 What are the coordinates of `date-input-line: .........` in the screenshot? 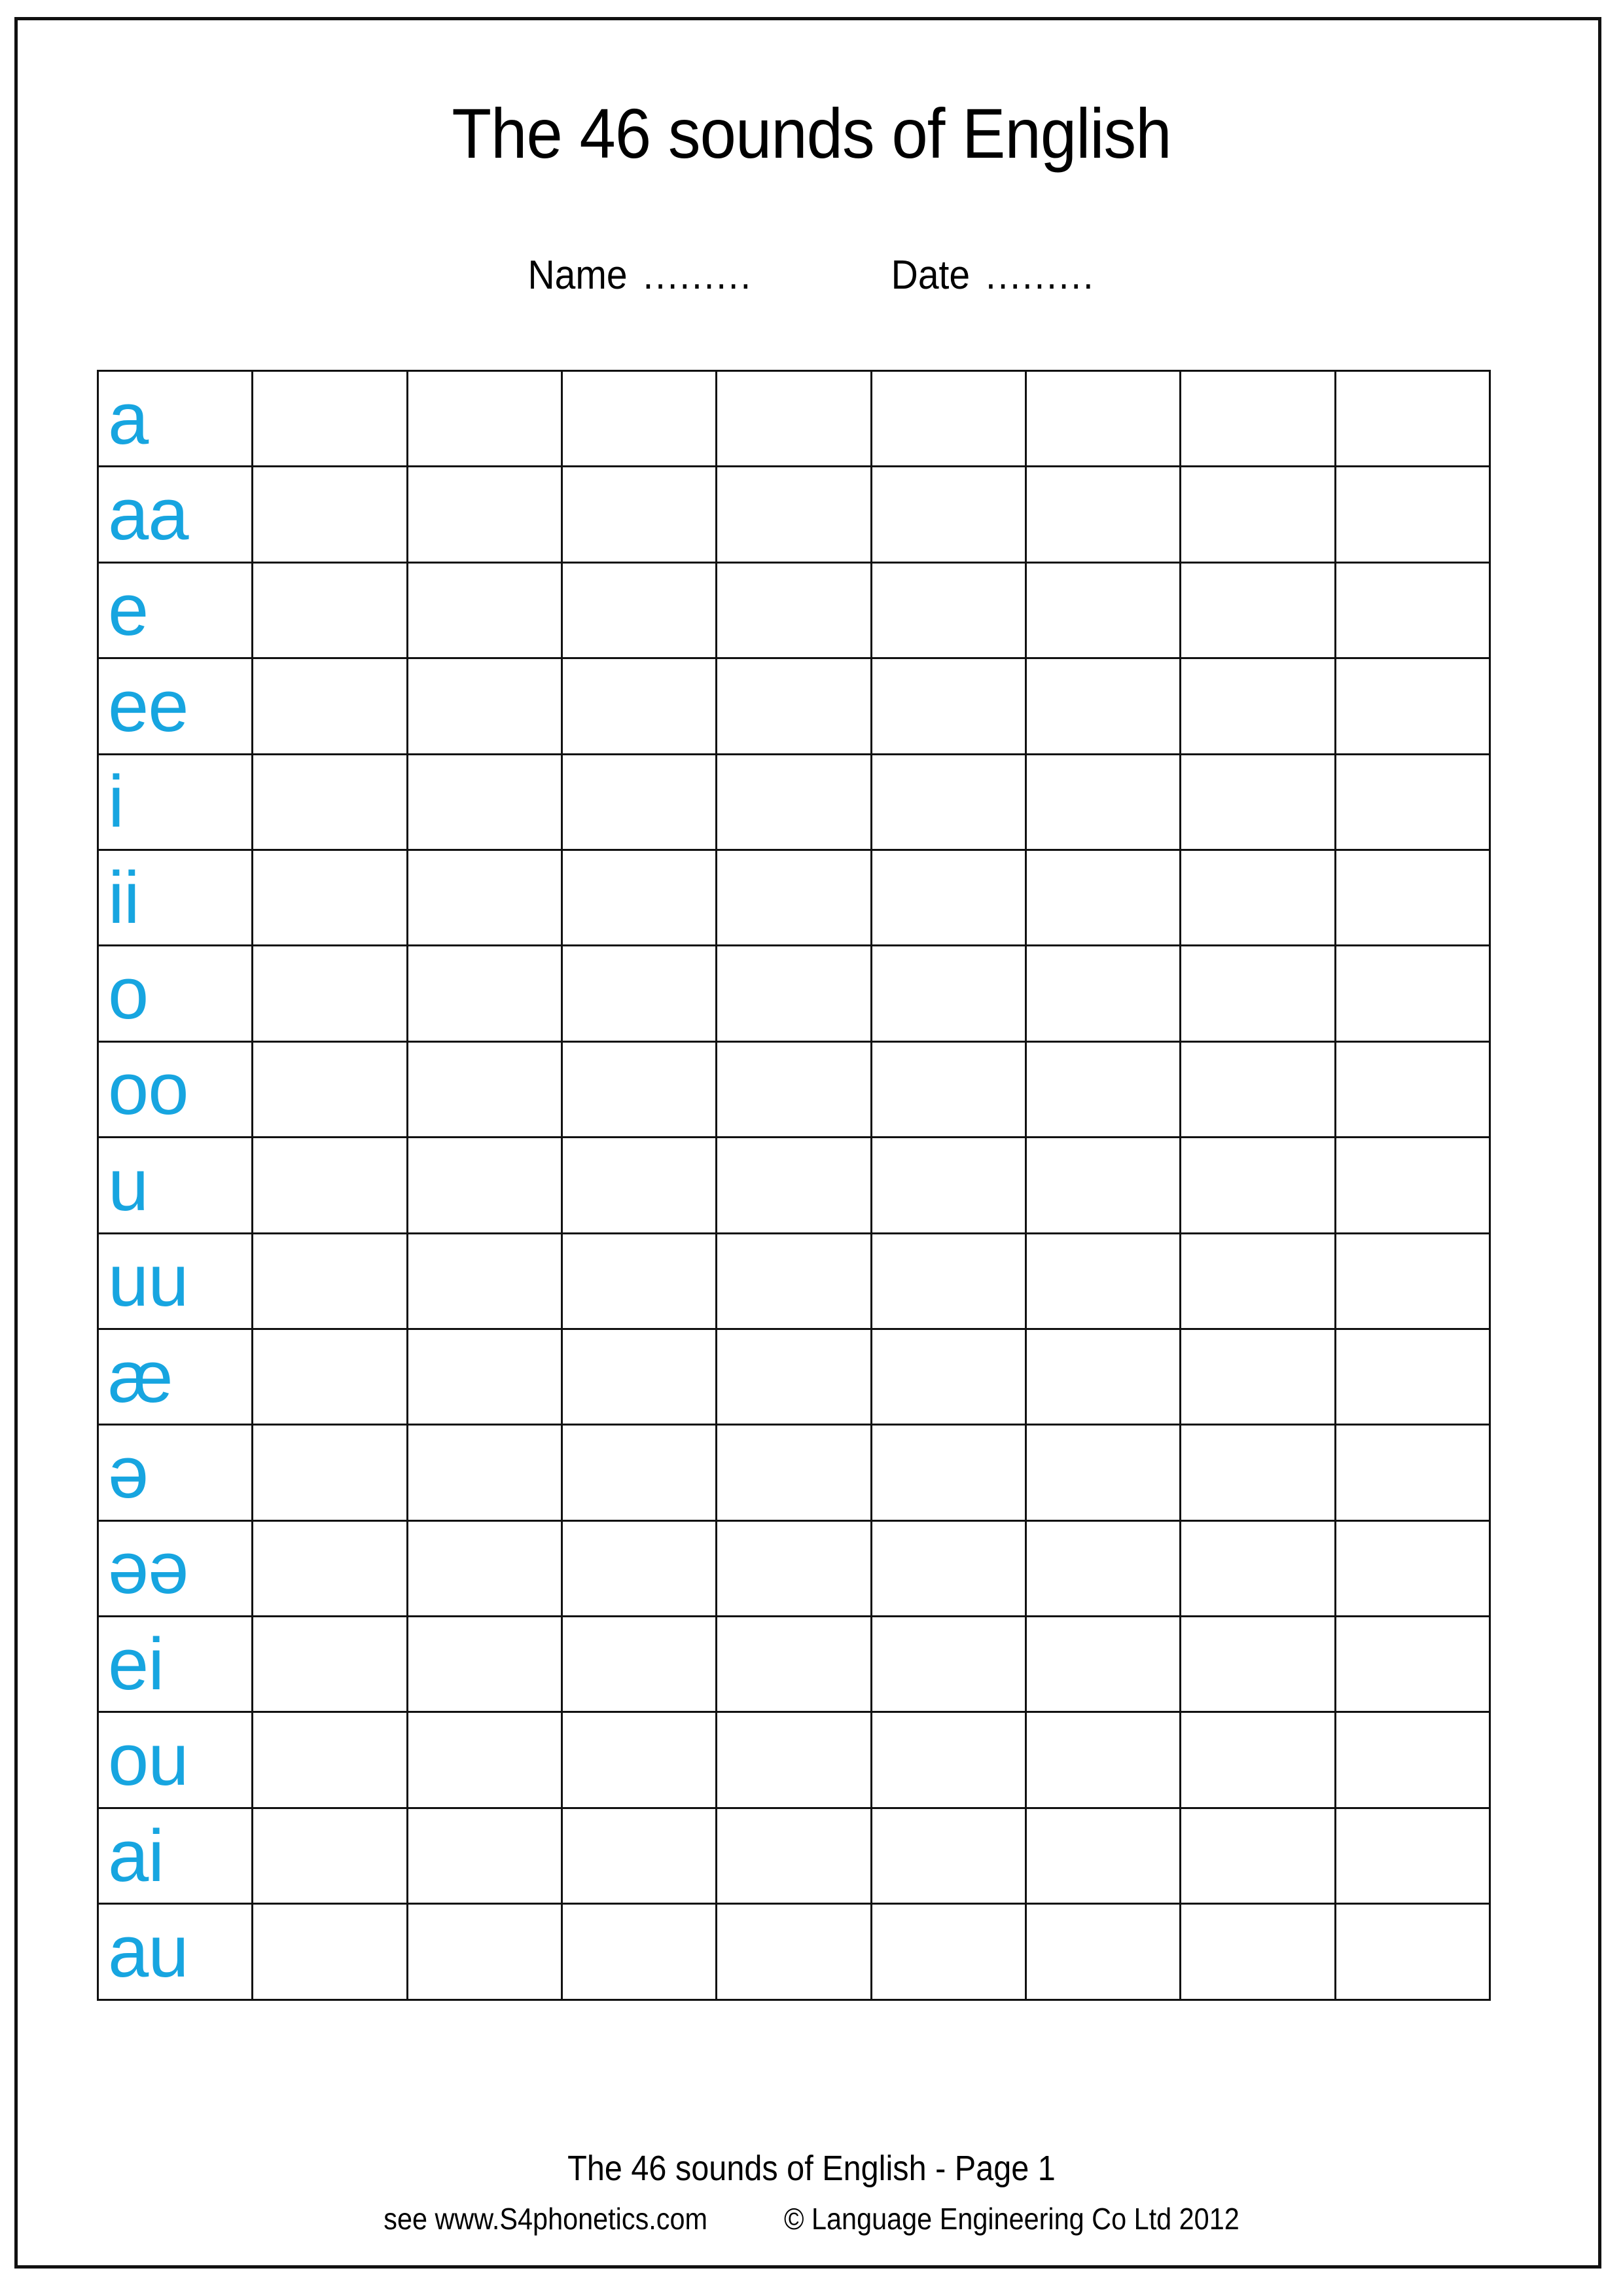 It's located at (1040, 275).